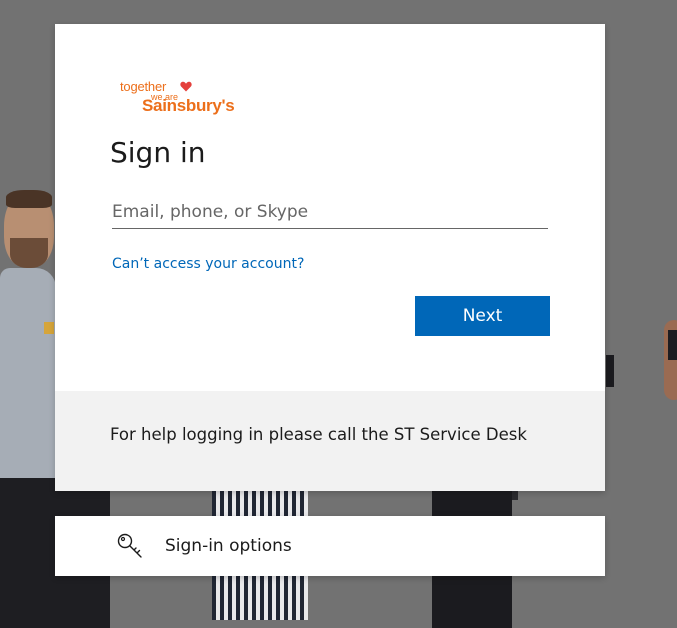 The width and height of the screenshot is (677, 628). Describe the element at coordinates (28, 373) in the screenshot. I see `person-shirt` at that location.